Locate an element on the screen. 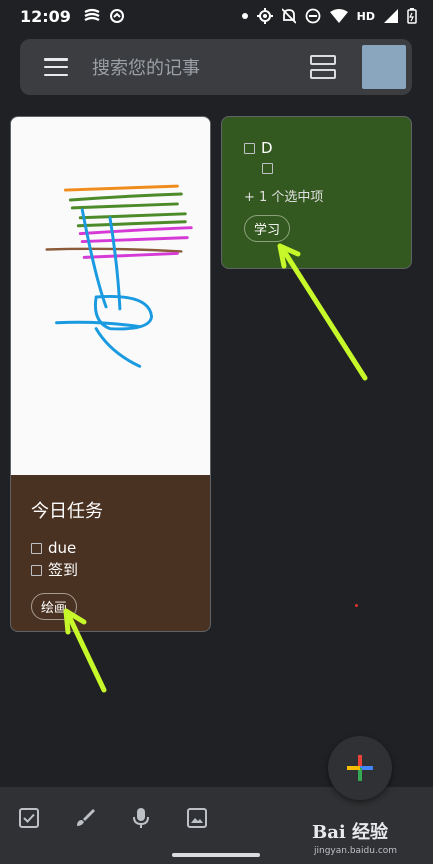 Image resolution: width=433 pixels, height=864 pixels. location-icon is located at coordinates (264, 16).